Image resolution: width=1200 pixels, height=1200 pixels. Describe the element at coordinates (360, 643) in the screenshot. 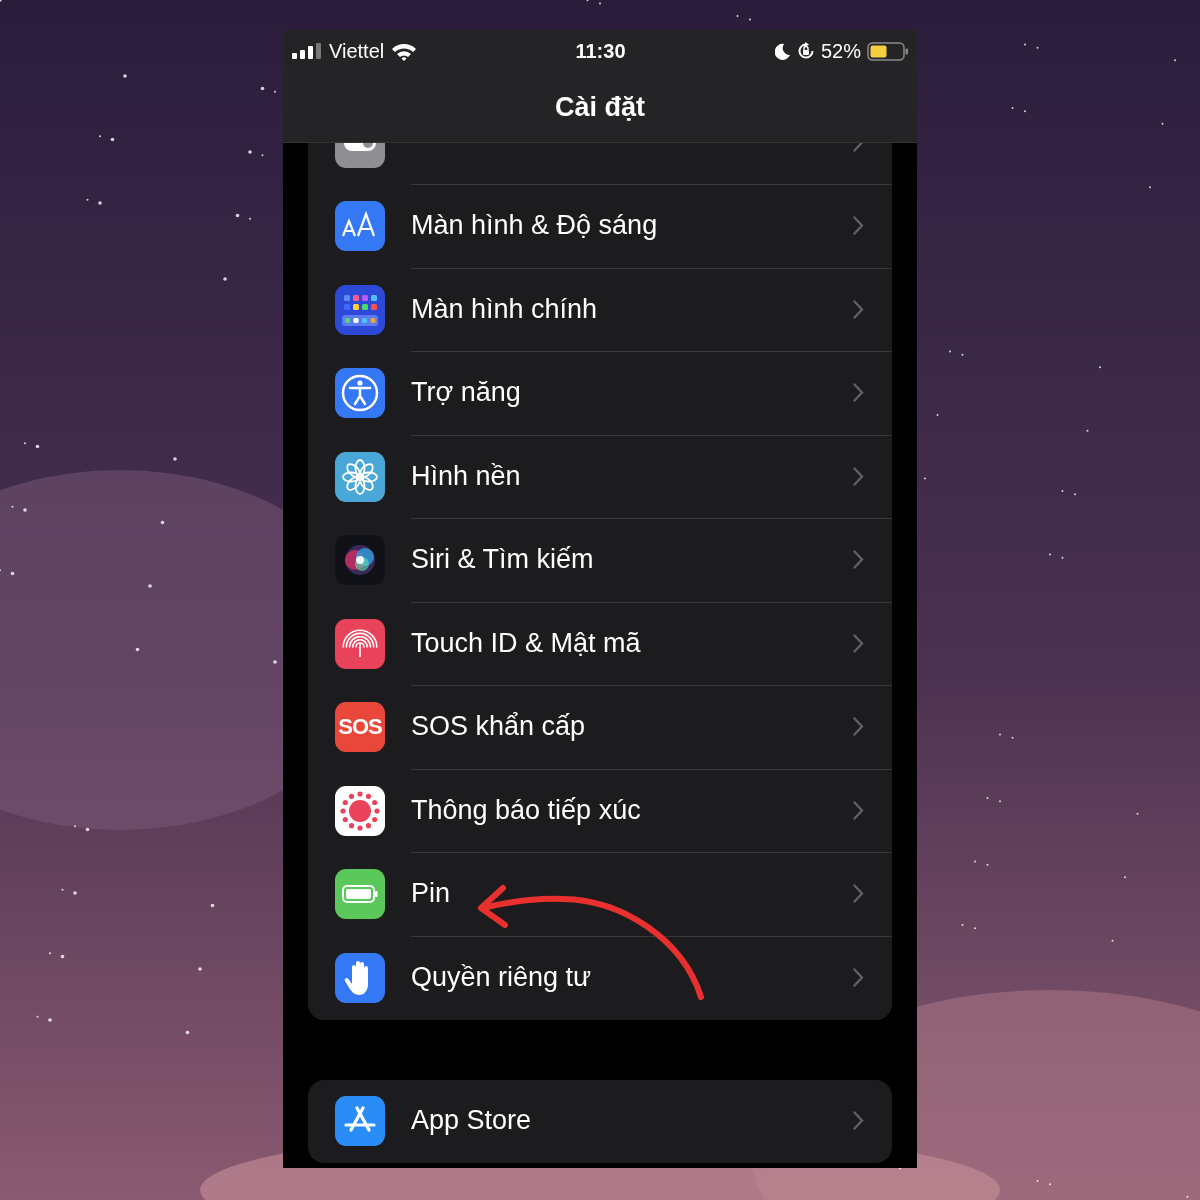

I see `fingerprint-icon` at that location.